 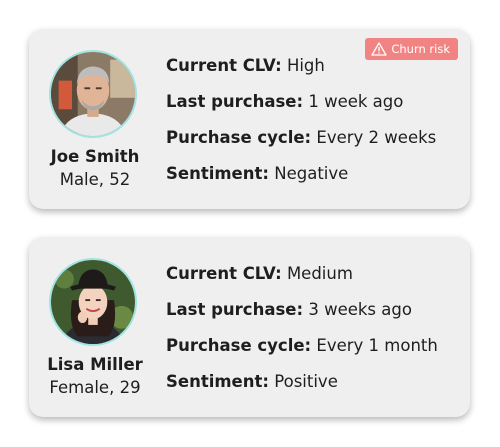 I want to click on stat-value: Medium, so click(x=319, y=273).